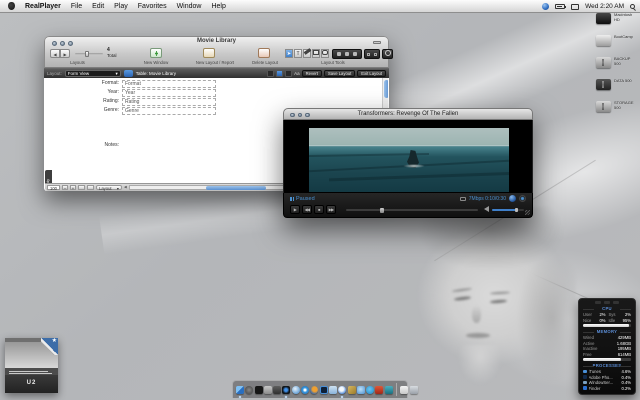  What do you see at coordinates (388, 389) in the screenshot?
I see `dock-icon-transmission` at bounding box center [388, 389].